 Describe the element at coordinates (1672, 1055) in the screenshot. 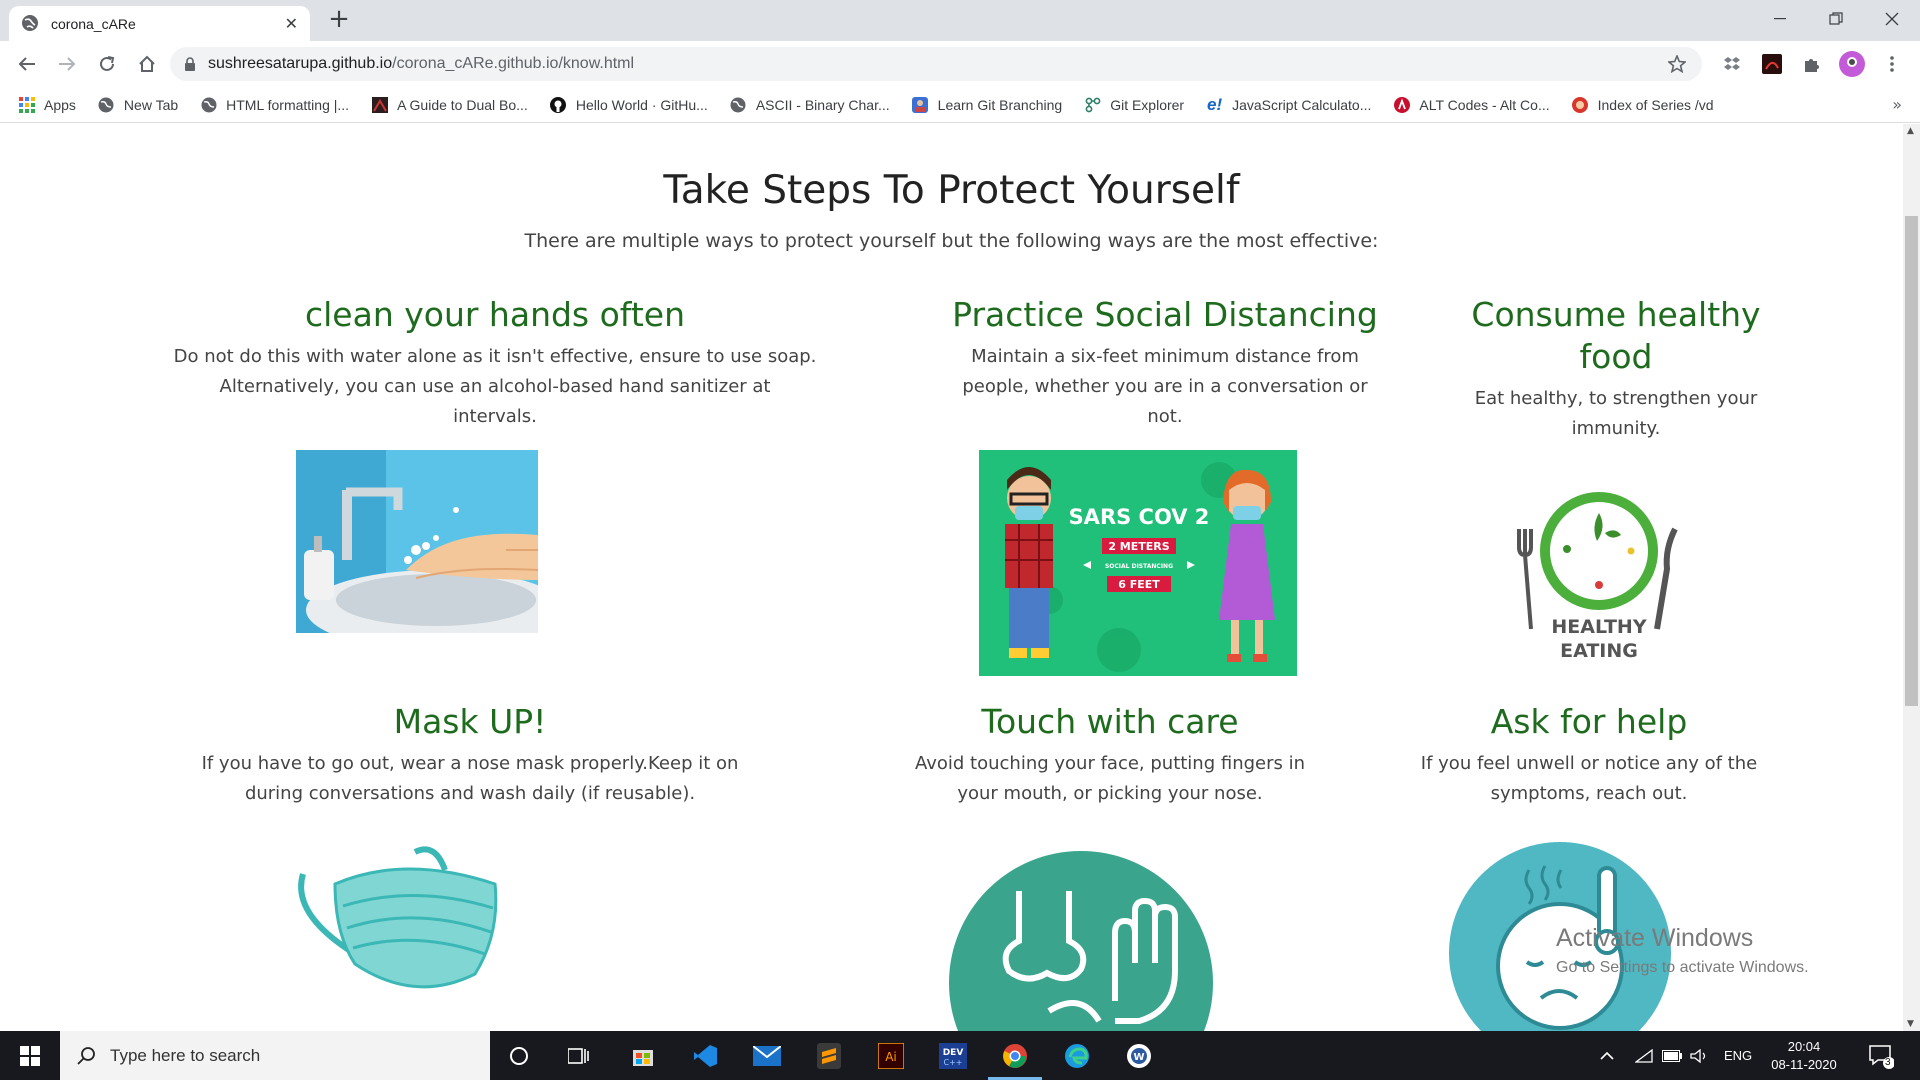

I see `battery-icon` at that location.